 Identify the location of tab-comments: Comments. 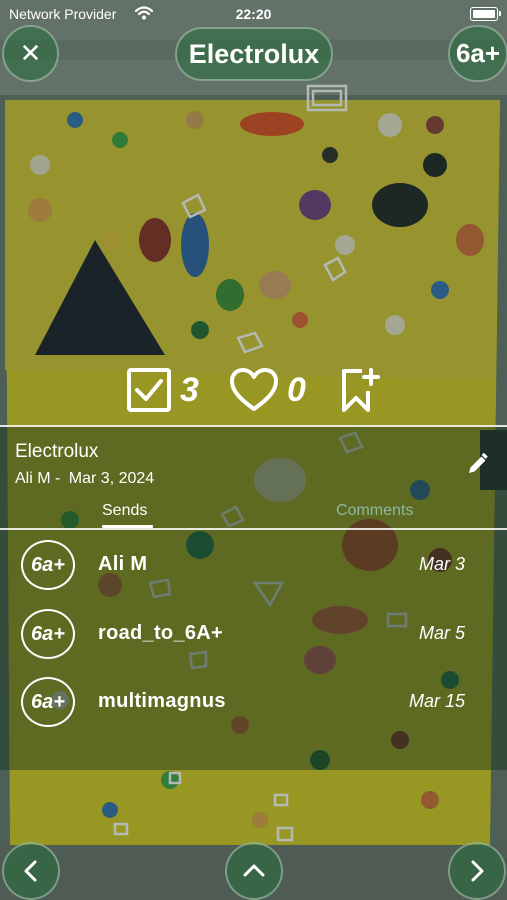
(374, 511).